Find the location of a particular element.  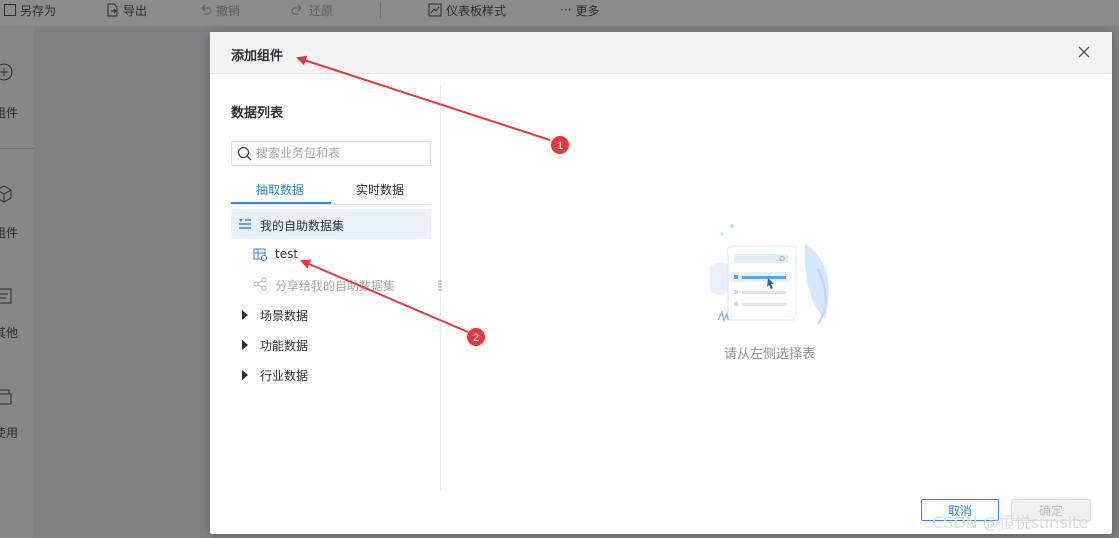

export-icon is located at coordinates (112, 10).